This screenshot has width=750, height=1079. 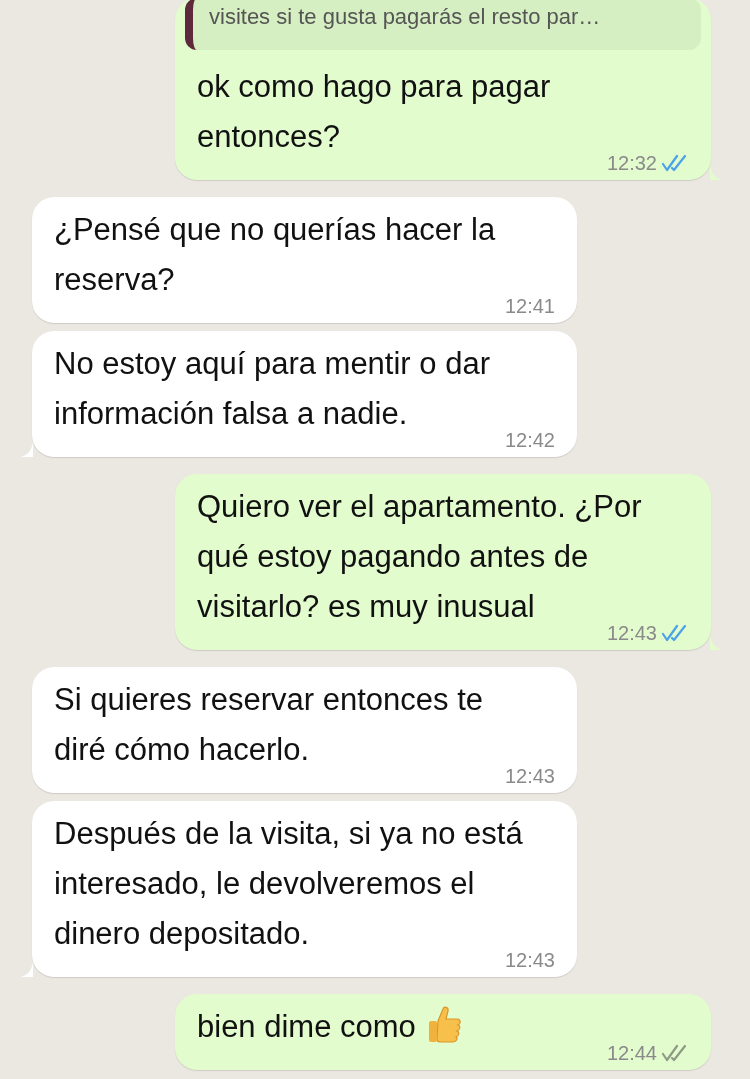 I want to click on message-time: 12:44, so click(x=631, y=1053).